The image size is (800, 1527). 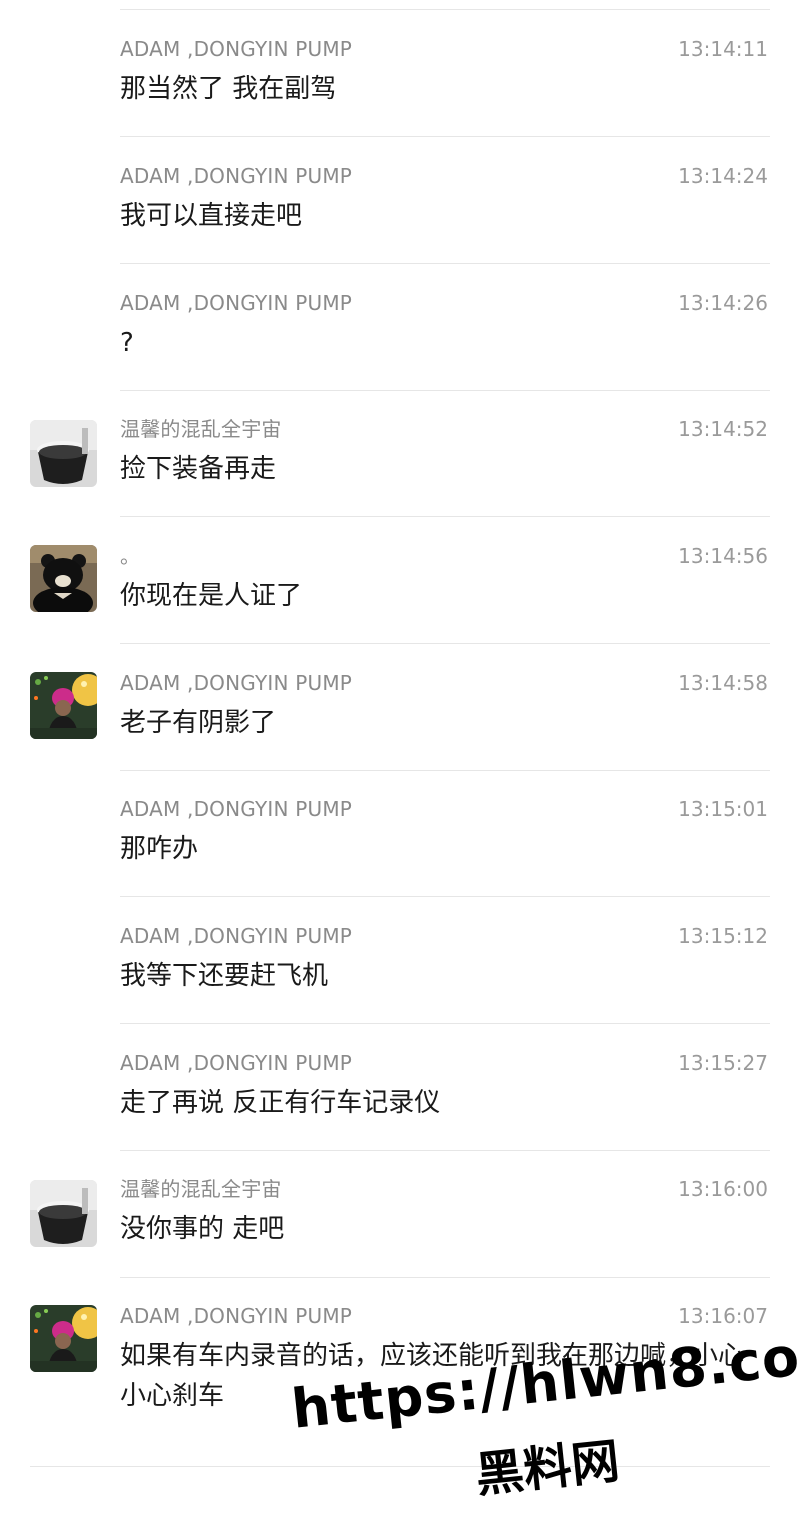 What do you see at coordinates (224, 976) in the screenshot?
I see `message-text: 我等下还要赶飞机` at bounding box center [224, 976].